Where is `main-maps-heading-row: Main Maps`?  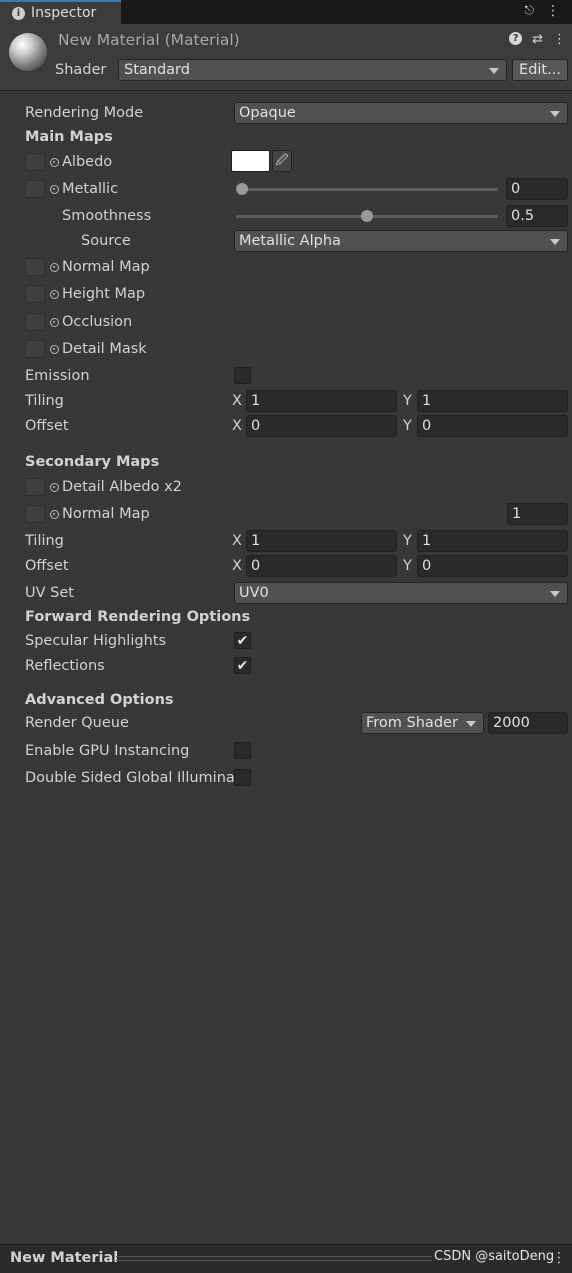 main-maps-heading-row: Main Maps is located at coordinates (286, 137).